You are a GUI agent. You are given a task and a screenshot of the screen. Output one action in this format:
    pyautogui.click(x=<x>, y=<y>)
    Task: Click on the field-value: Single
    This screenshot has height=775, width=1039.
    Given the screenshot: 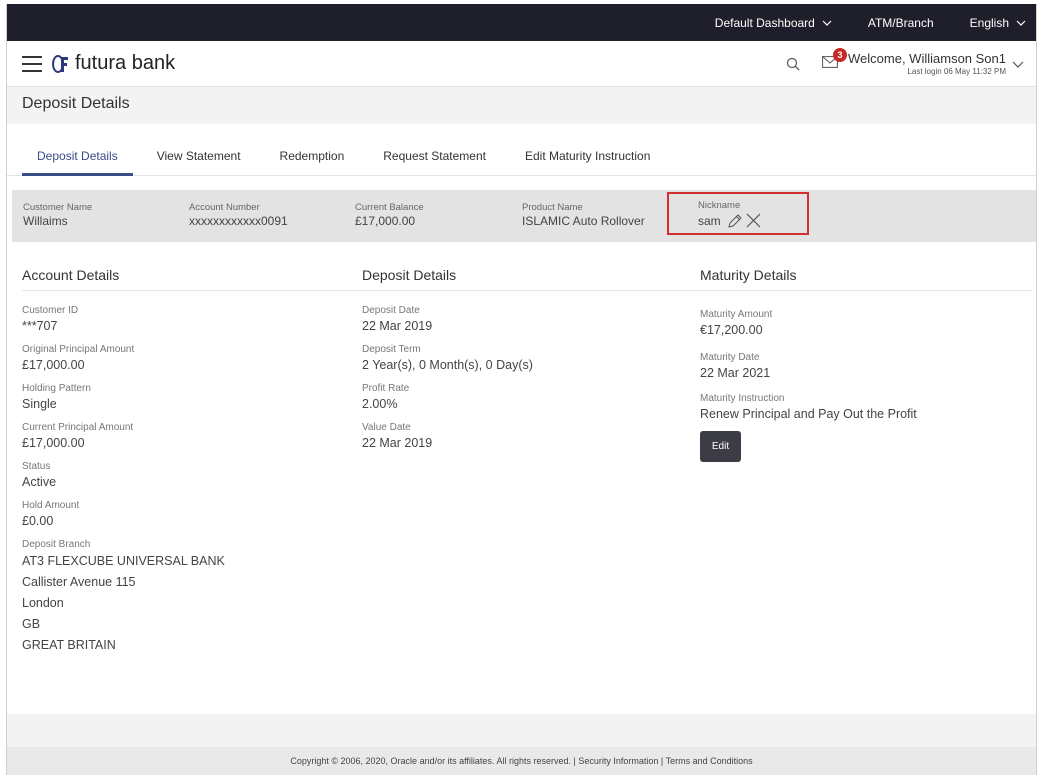 What is the action you would take?
    pyautogui.click(x=39, y=404)
    